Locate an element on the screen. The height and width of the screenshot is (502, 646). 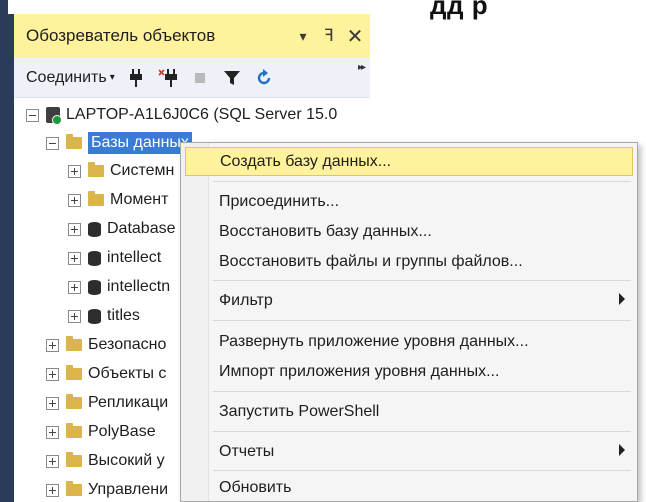
toolbar-overflow-icon: ▸▸ is located at coordinates (362, 67).